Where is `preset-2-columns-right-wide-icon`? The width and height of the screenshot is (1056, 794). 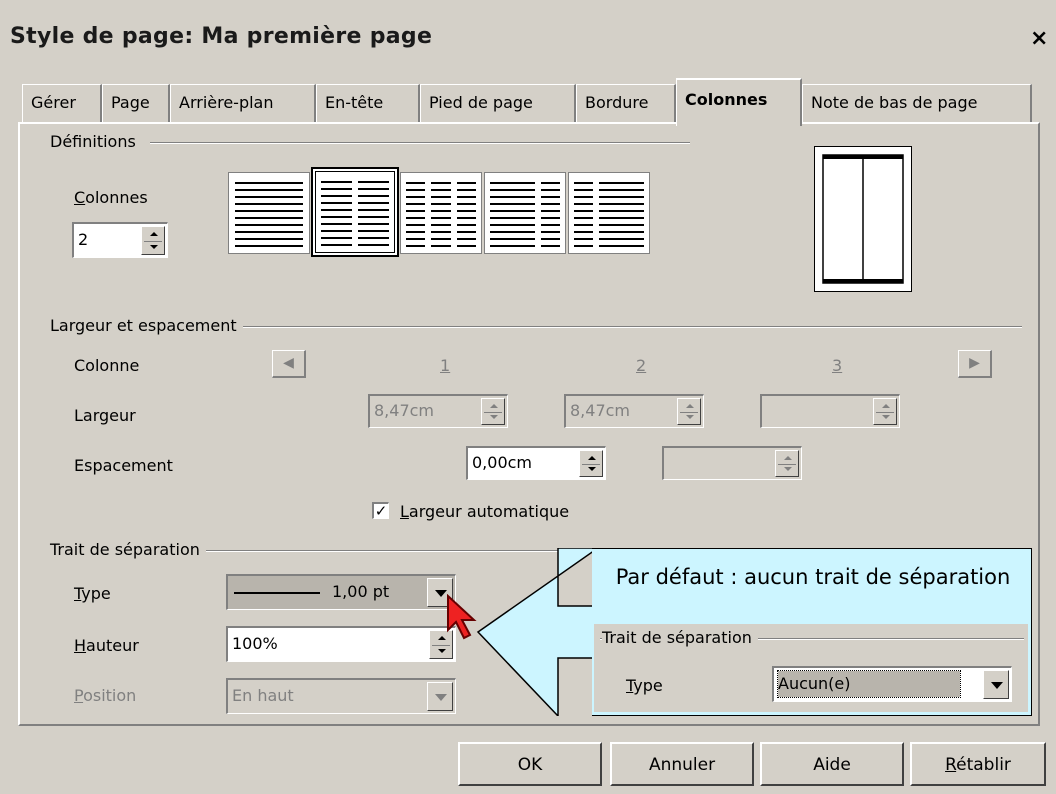 preset-2-columns-right-wide-icon is located at coordinates (609, 214).